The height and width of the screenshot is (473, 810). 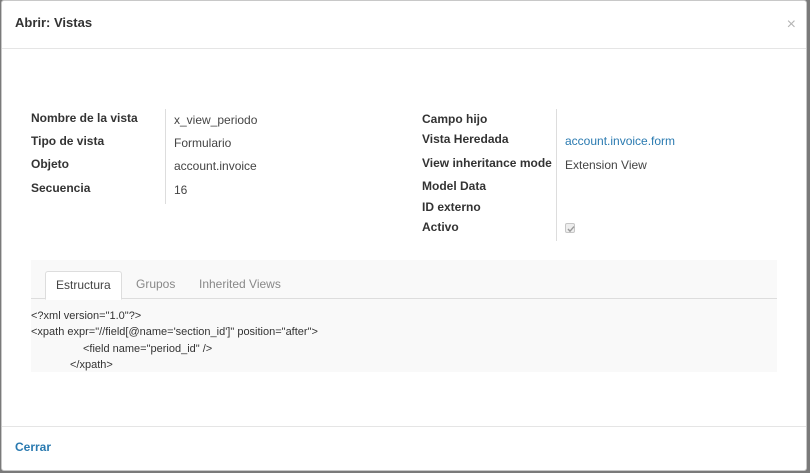 I want to click on field-value: Extension View, so click(x=606, y=165).